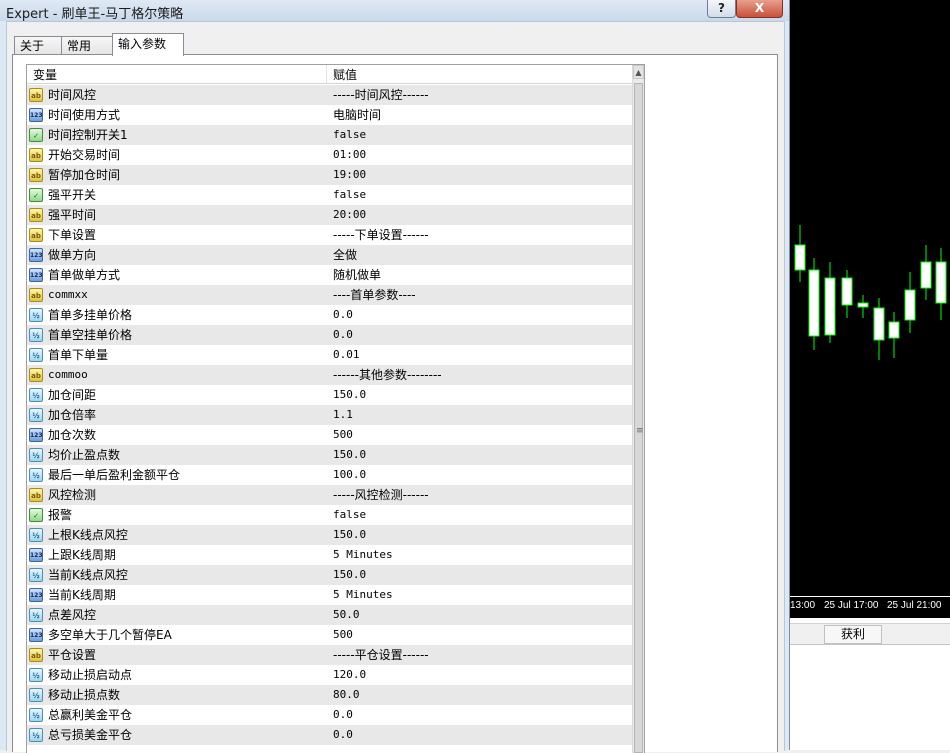 This screenshot has height=753, width=950. Describe the element at coordinates (90, 315) in the screenshot. I see `variable-name: 首单多挂单价格` at that location.